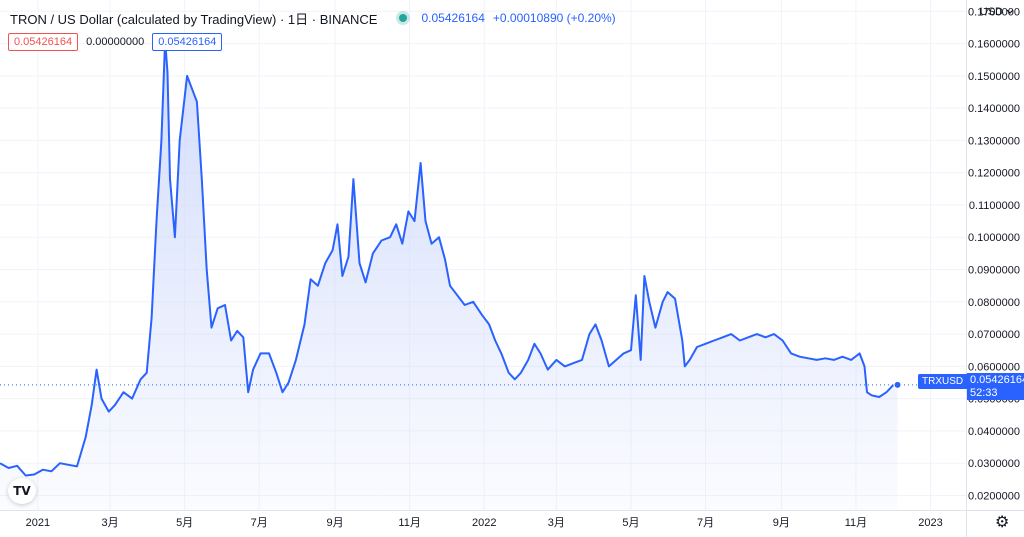 This screenshot has height=537, width=1024. I want to click on y-tick-label: 0.0800000, so click(994, 303).